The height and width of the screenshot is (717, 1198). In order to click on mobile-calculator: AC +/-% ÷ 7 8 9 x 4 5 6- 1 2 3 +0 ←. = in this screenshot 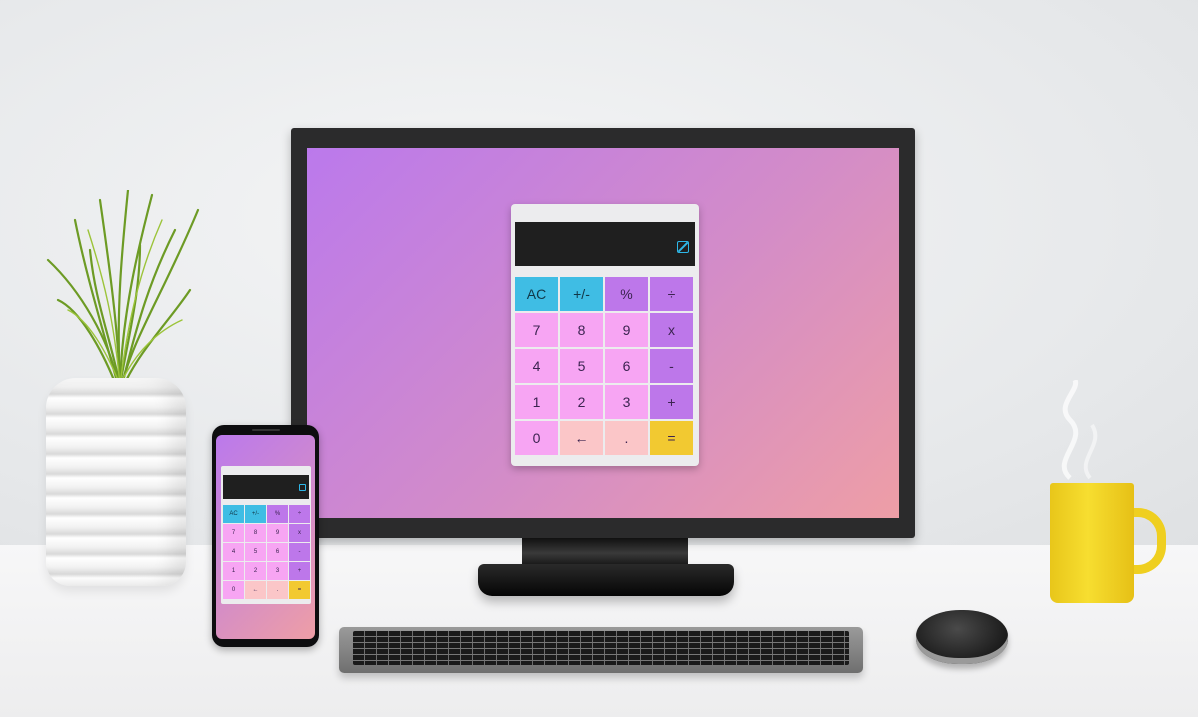, I will do `click(266, 535)`.